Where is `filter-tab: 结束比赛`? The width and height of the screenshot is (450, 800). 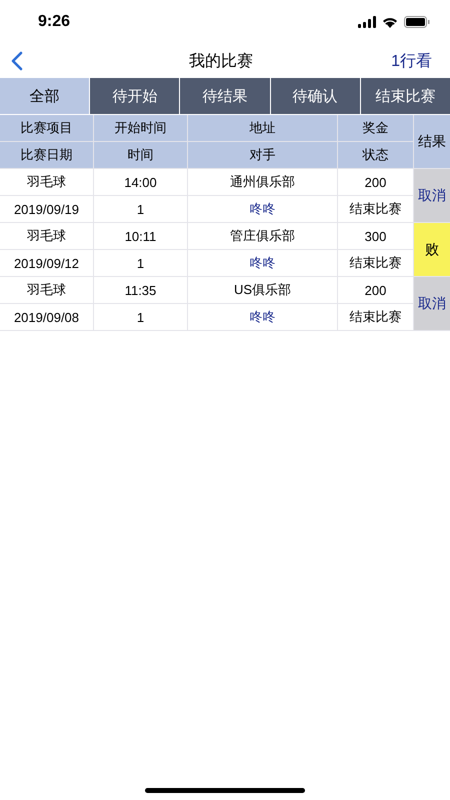
filter-tab: 结束比赛 is located at coordinates (405, 96).